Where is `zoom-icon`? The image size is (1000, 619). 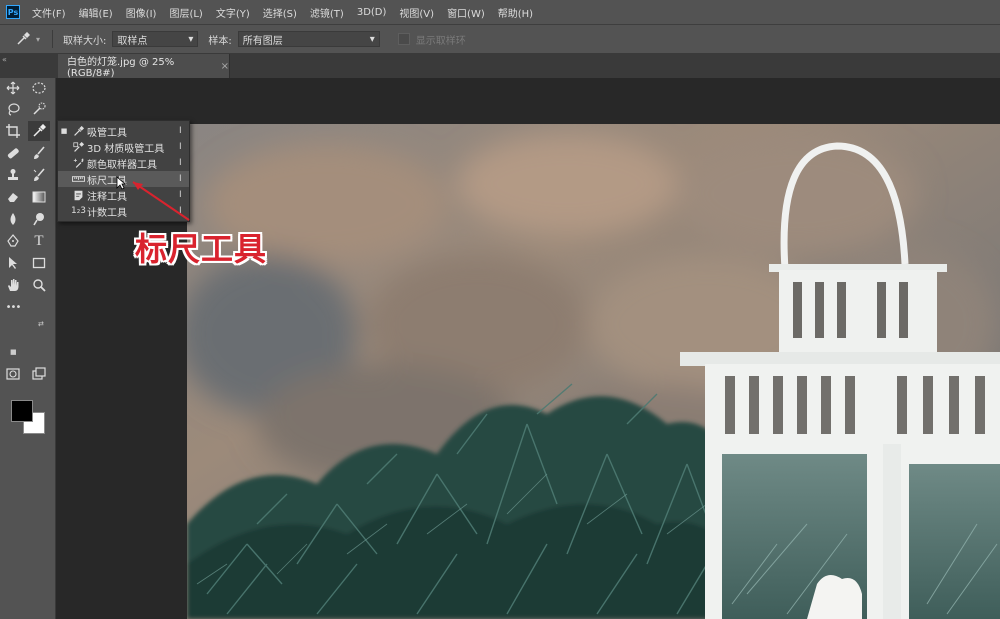
zoom-icon is located at coordinates (39, 285).